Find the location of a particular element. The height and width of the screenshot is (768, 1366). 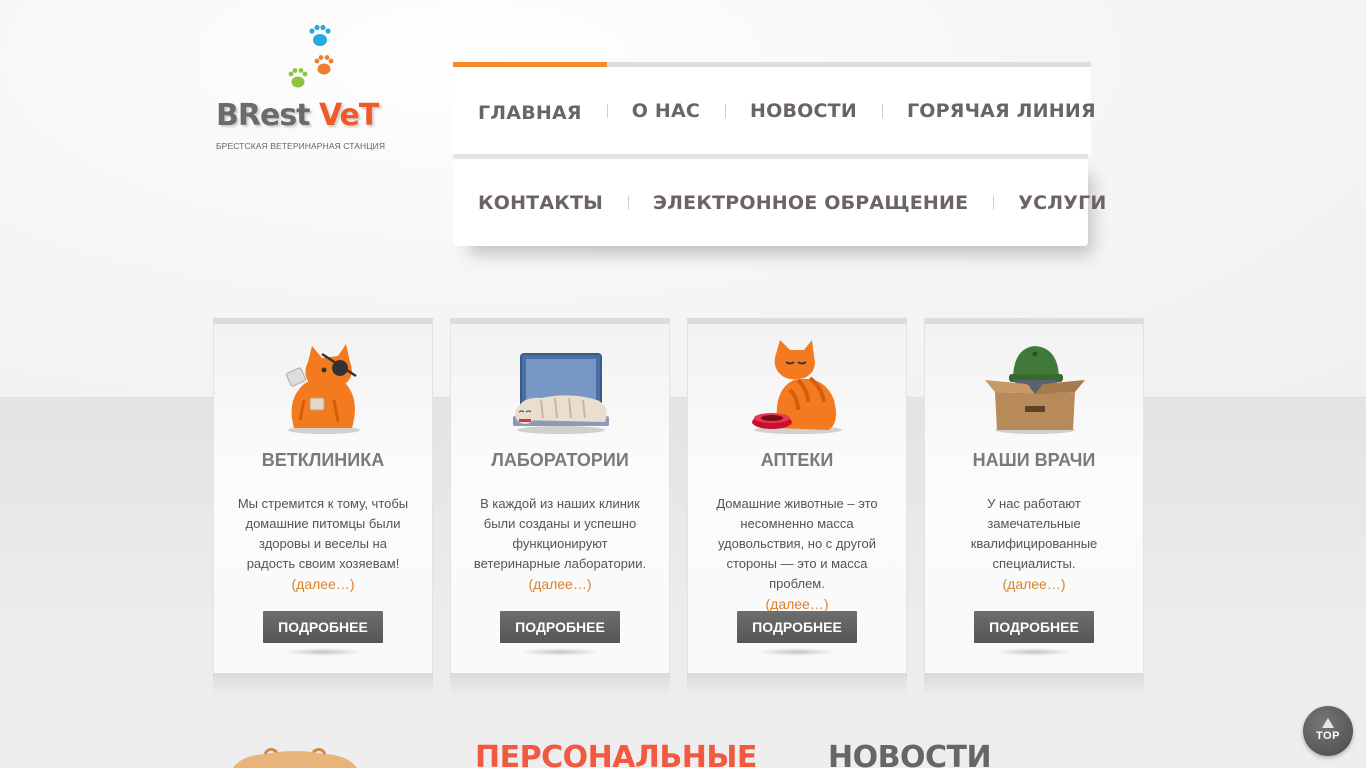

card-title: Лаборатории is located at coordinates (560, 460).